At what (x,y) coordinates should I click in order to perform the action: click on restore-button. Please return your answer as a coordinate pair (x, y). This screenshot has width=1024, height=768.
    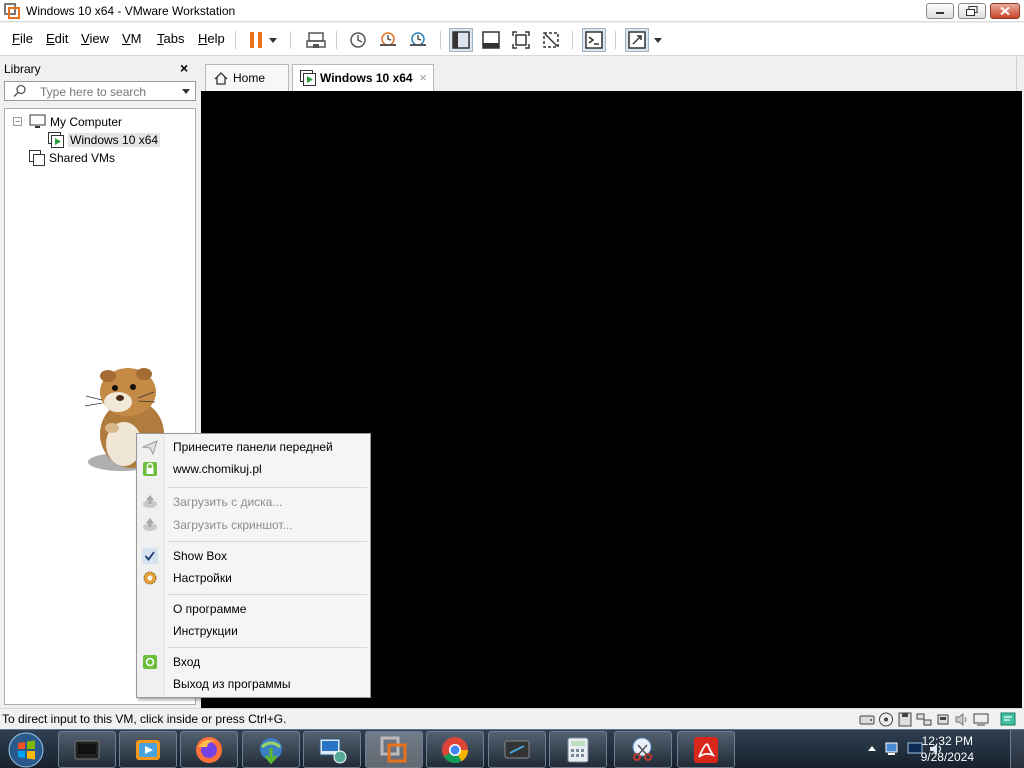
    Looking at the image, I should click on (972, 11).